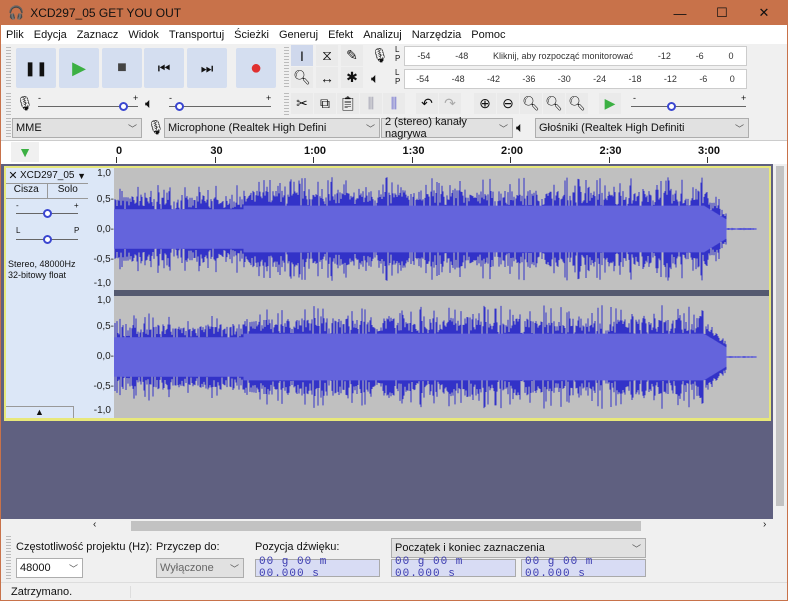  Describe the element at coordinates (302, 103) in the screenshot. I see `cut-icon: ✂` at that location.